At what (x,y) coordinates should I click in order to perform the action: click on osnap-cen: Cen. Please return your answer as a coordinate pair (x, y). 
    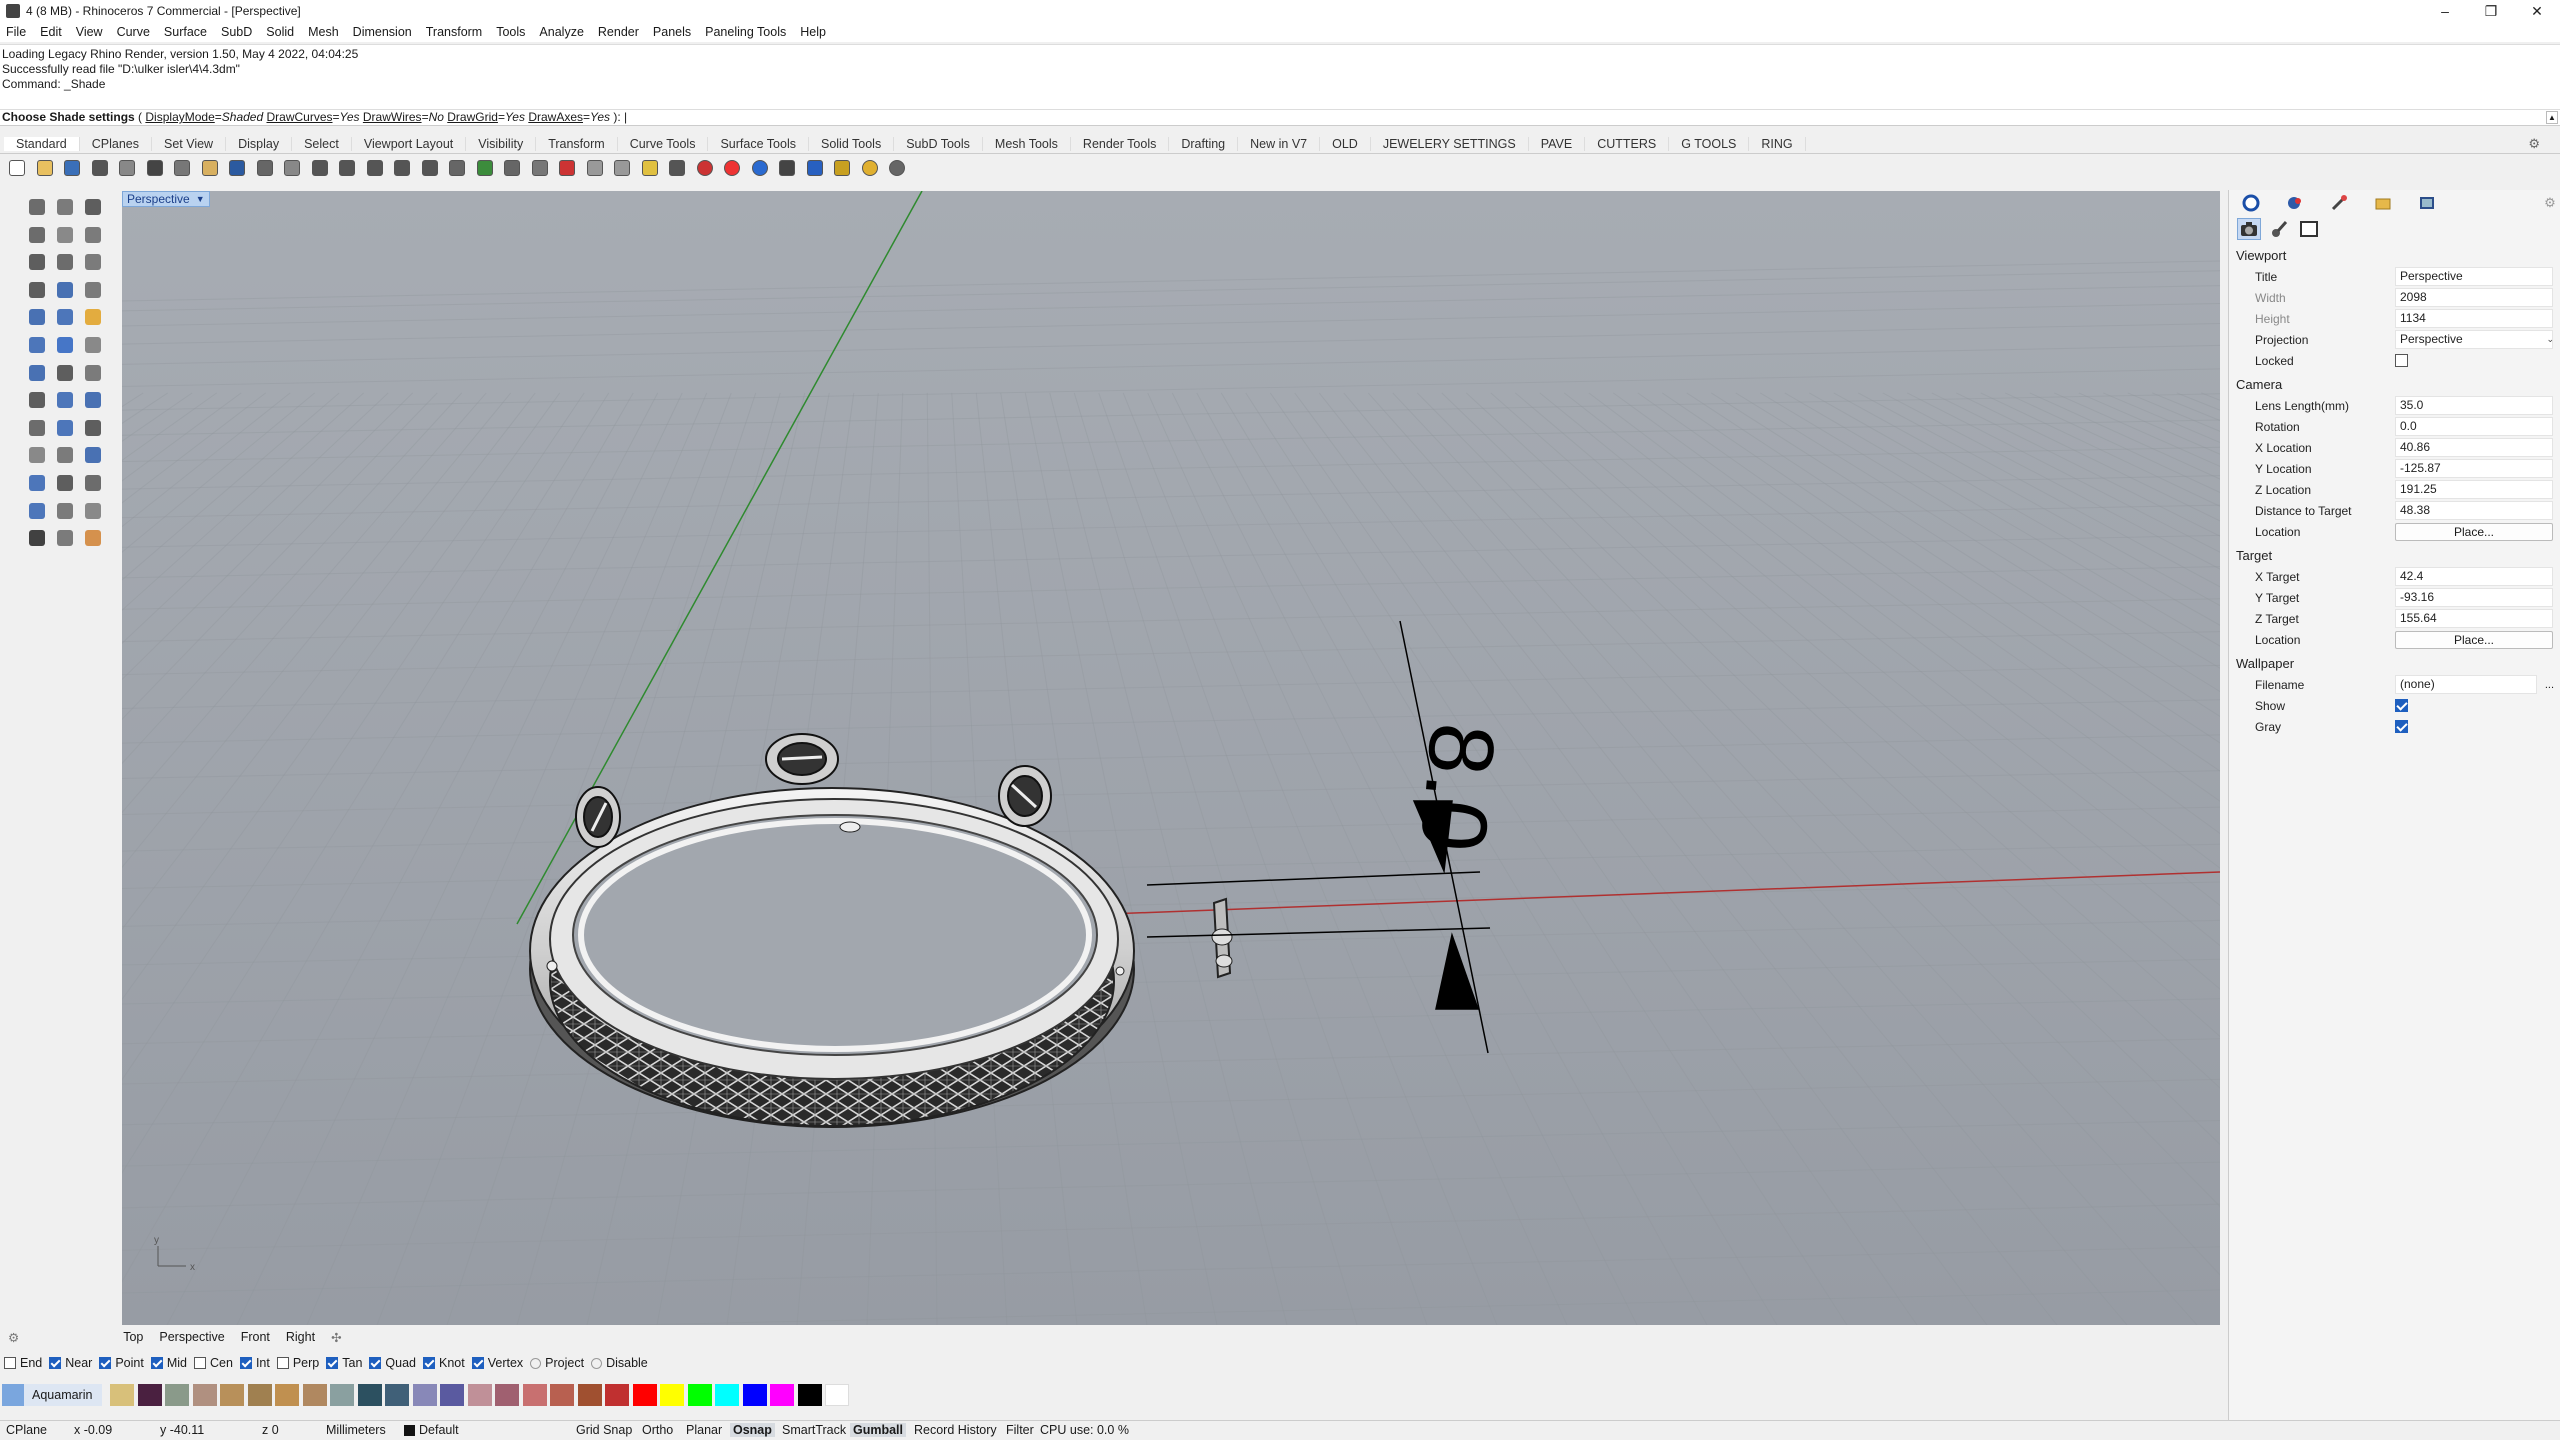
    Looking at the image, I should click on (213, 1363).